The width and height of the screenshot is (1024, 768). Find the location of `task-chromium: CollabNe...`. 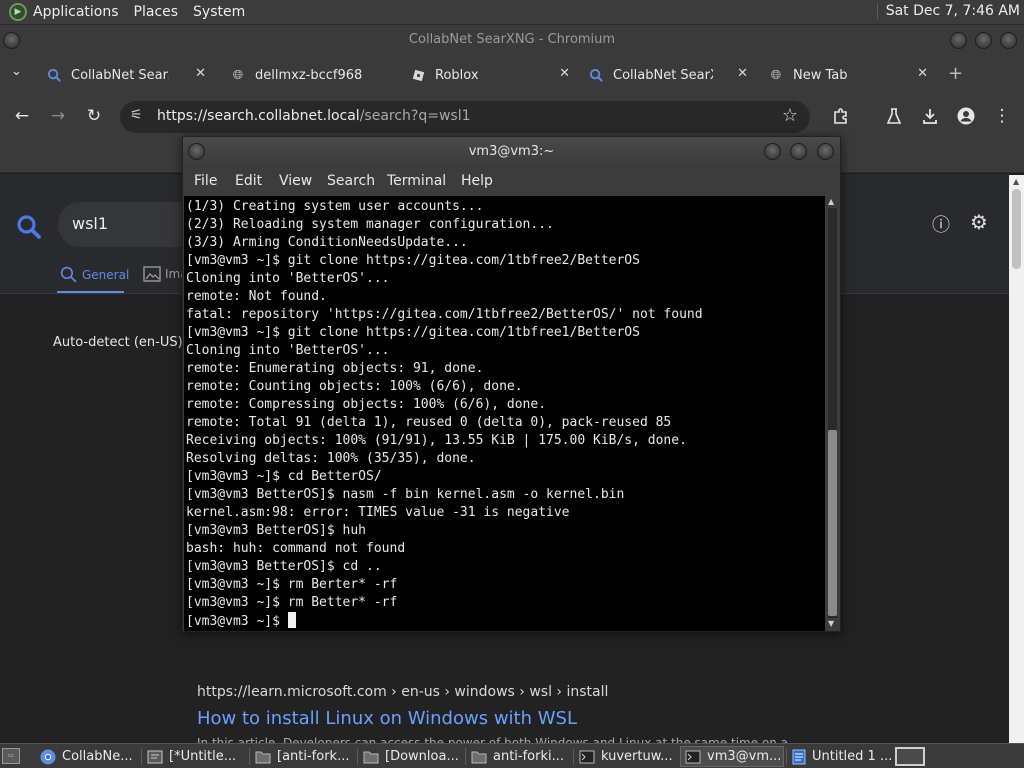

task-chromium: CollabNe... is located at coordinates (87, 756).